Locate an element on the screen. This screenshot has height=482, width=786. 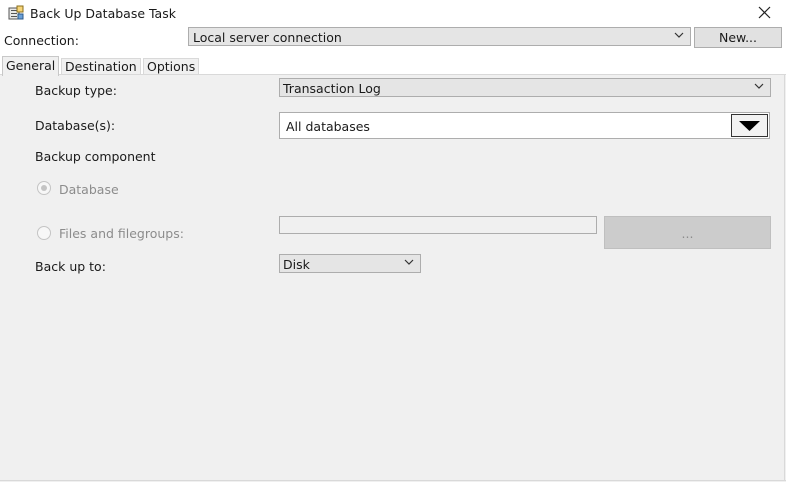
panel-right-border is located at coordinates (784, 277).